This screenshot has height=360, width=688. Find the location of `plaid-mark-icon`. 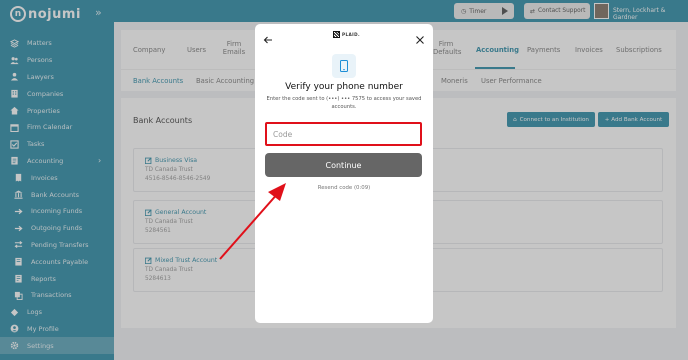

plaid-mark-icon is located at coordinates (336, 34).